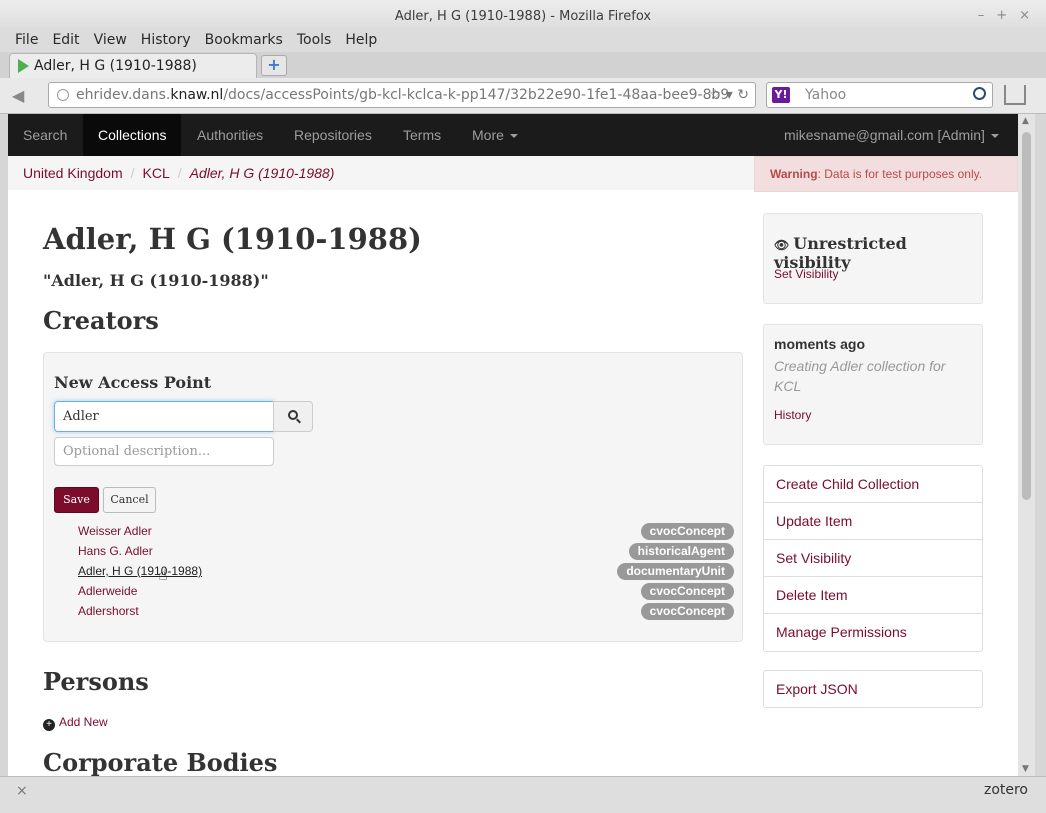 The image size is (1046, 813). What do you see at coordinates (879, 95) in the screenshot?
I see `web-search-input: Y! Yahoo` at bounding box center [879, 95].